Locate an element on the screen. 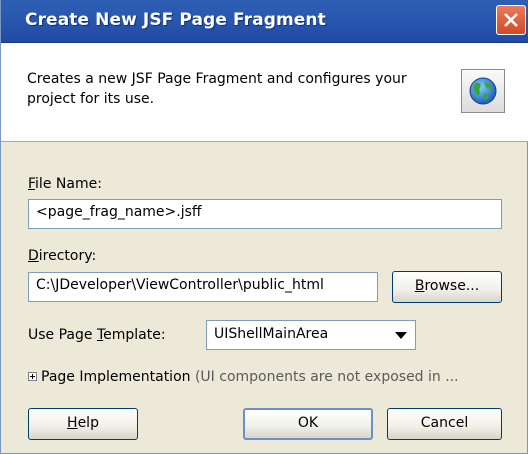 The image size is (528, 454). ok-button: OK is located at coordinates (308, 424).